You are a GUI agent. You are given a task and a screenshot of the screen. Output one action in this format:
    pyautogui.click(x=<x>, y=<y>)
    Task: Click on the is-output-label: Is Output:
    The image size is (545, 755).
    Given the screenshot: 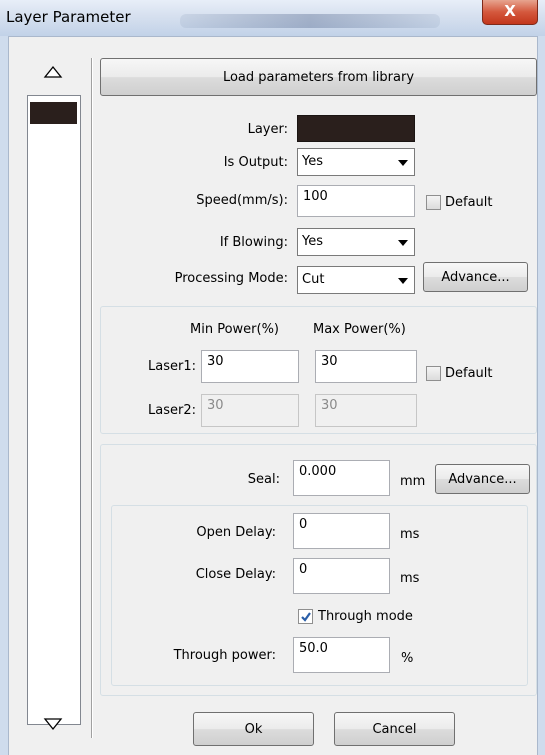 What is the action you would take?
    pyautogui.click(x=255, y=162)
    